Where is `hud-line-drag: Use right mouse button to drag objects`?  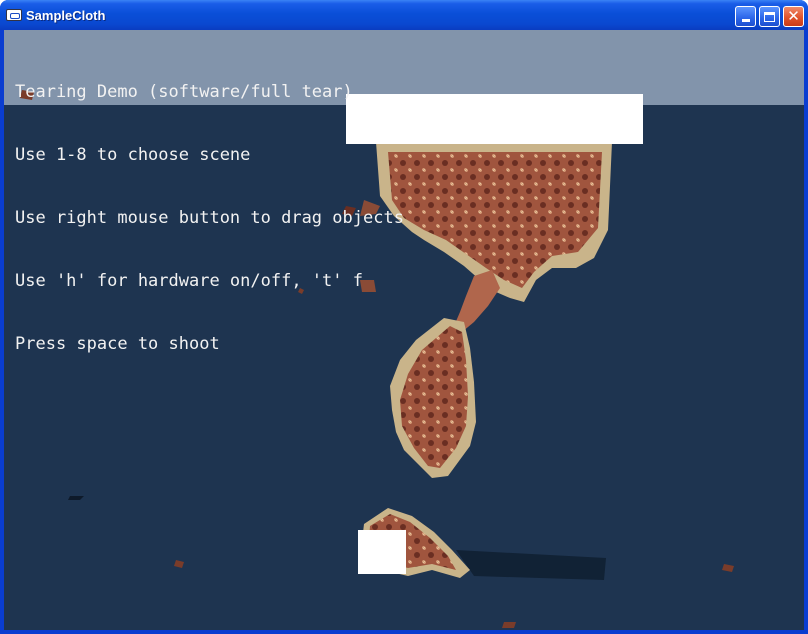 hud-line-drag: Use right mouse button to drag objects is located at coordinates (209, 218).